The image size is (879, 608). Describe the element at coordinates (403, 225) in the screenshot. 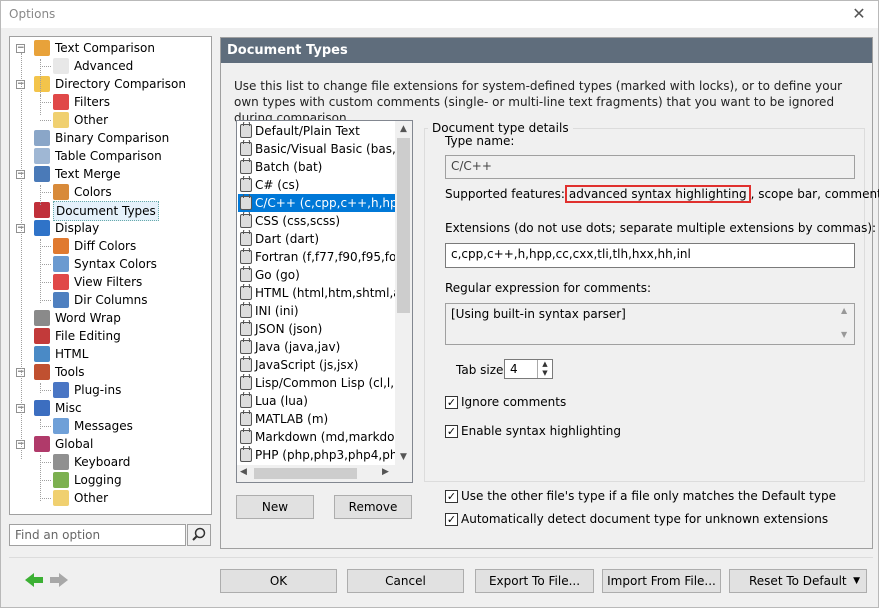

I see `scroll-thumb` at that location.